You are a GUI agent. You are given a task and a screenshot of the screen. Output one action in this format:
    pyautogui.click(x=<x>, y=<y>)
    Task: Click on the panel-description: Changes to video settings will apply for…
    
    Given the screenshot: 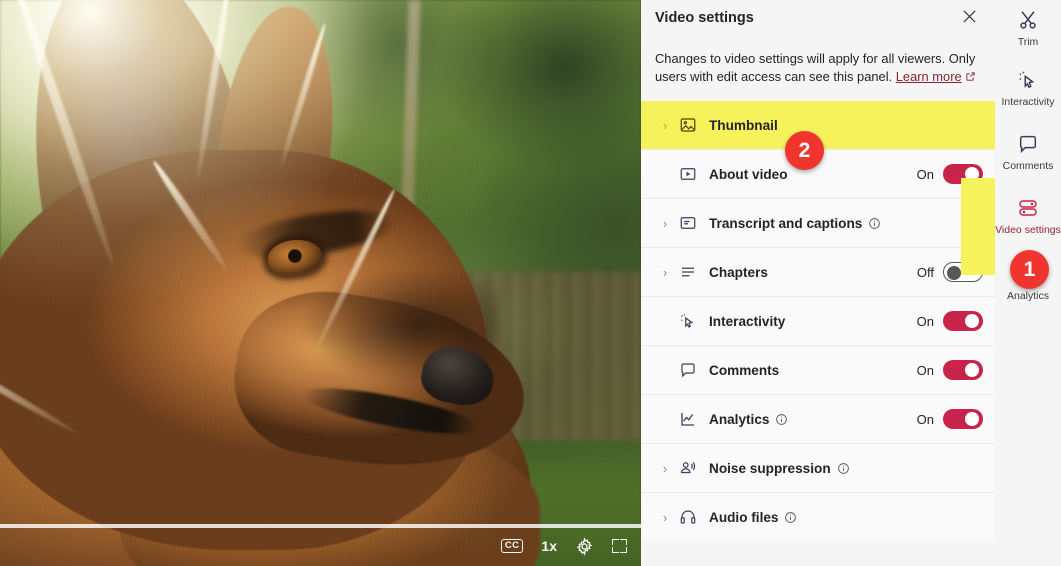 What is the action you would take?
    pyautogui.click(x=818, y=61)
    